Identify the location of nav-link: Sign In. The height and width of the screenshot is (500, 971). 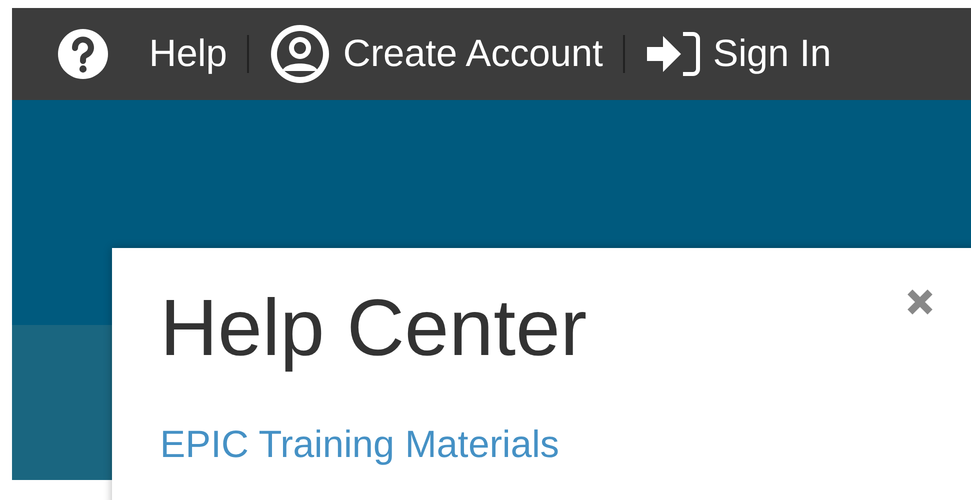
(738, 54).